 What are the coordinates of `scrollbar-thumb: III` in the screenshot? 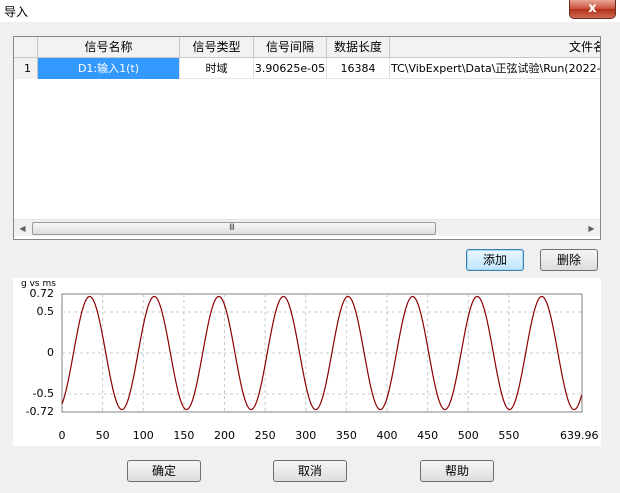 It's located at (234, 228).